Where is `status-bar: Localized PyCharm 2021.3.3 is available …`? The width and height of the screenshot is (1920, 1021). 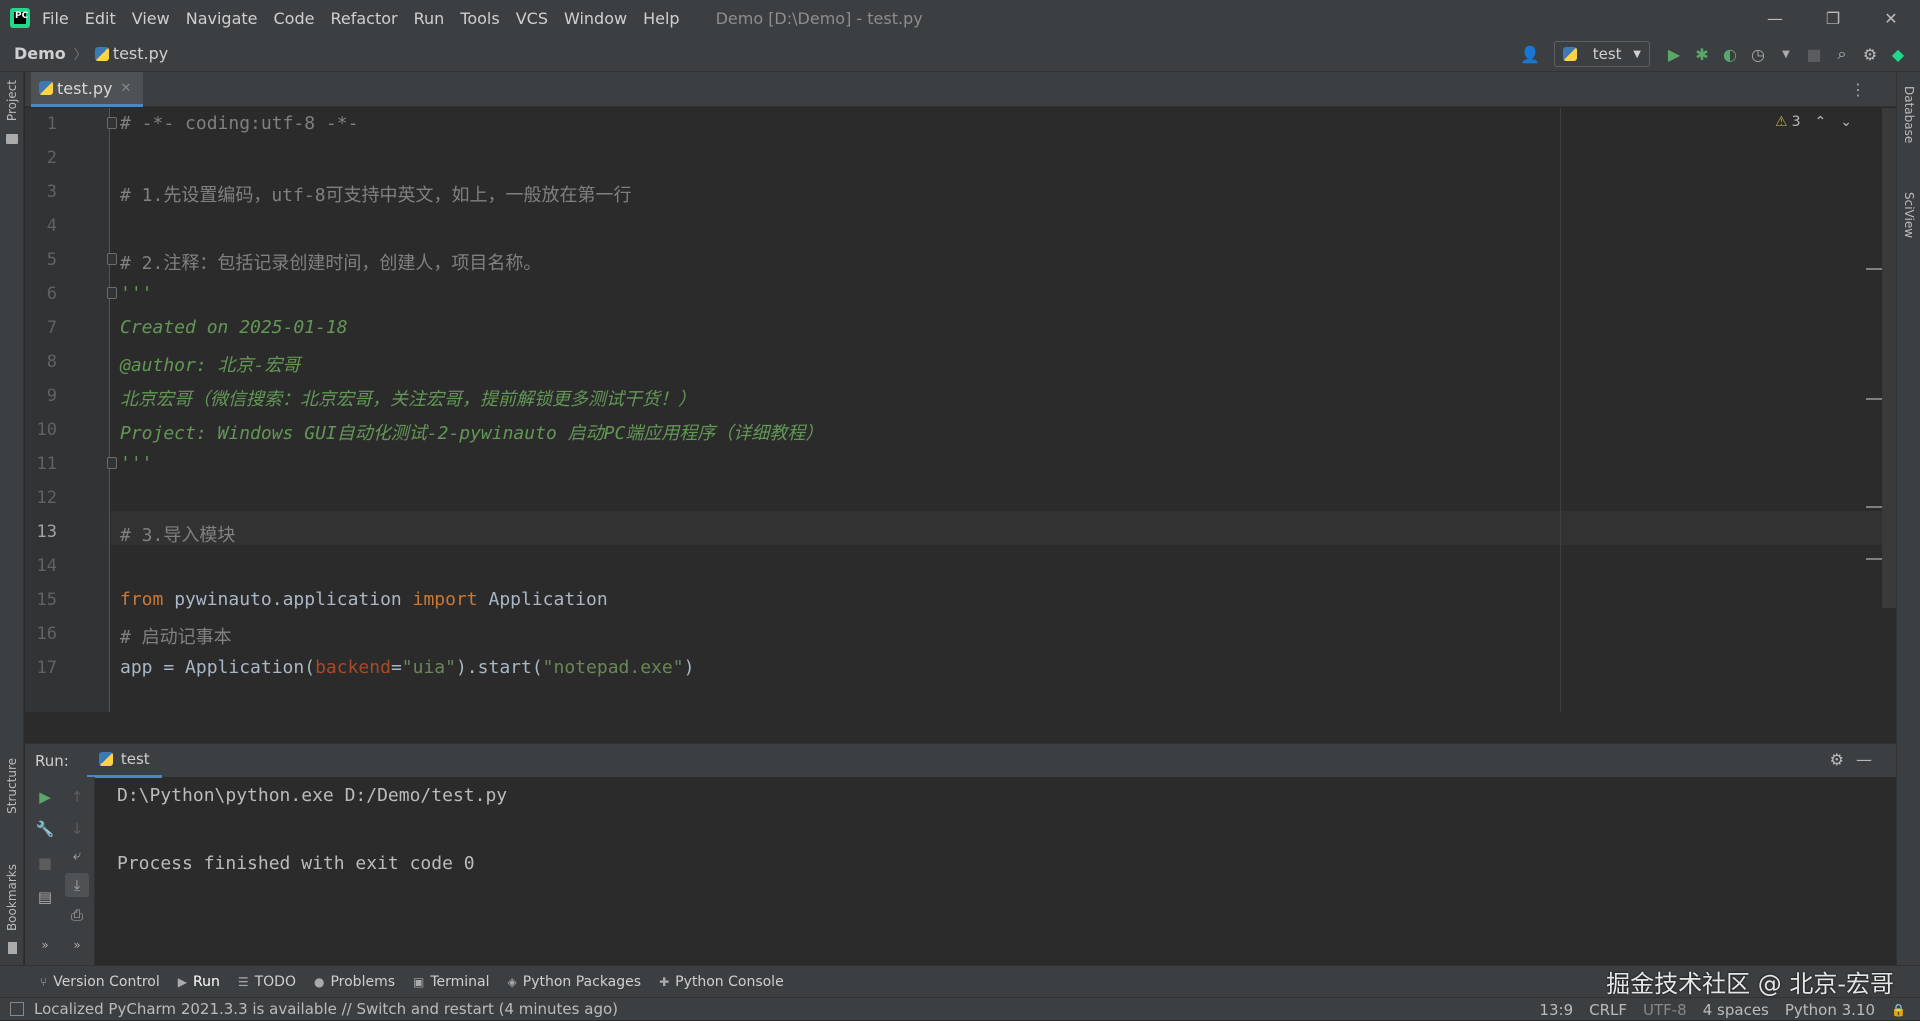 status-bar: Localized PyCharm 2021.3.3 is available … is located at coordinates (960, 1008).